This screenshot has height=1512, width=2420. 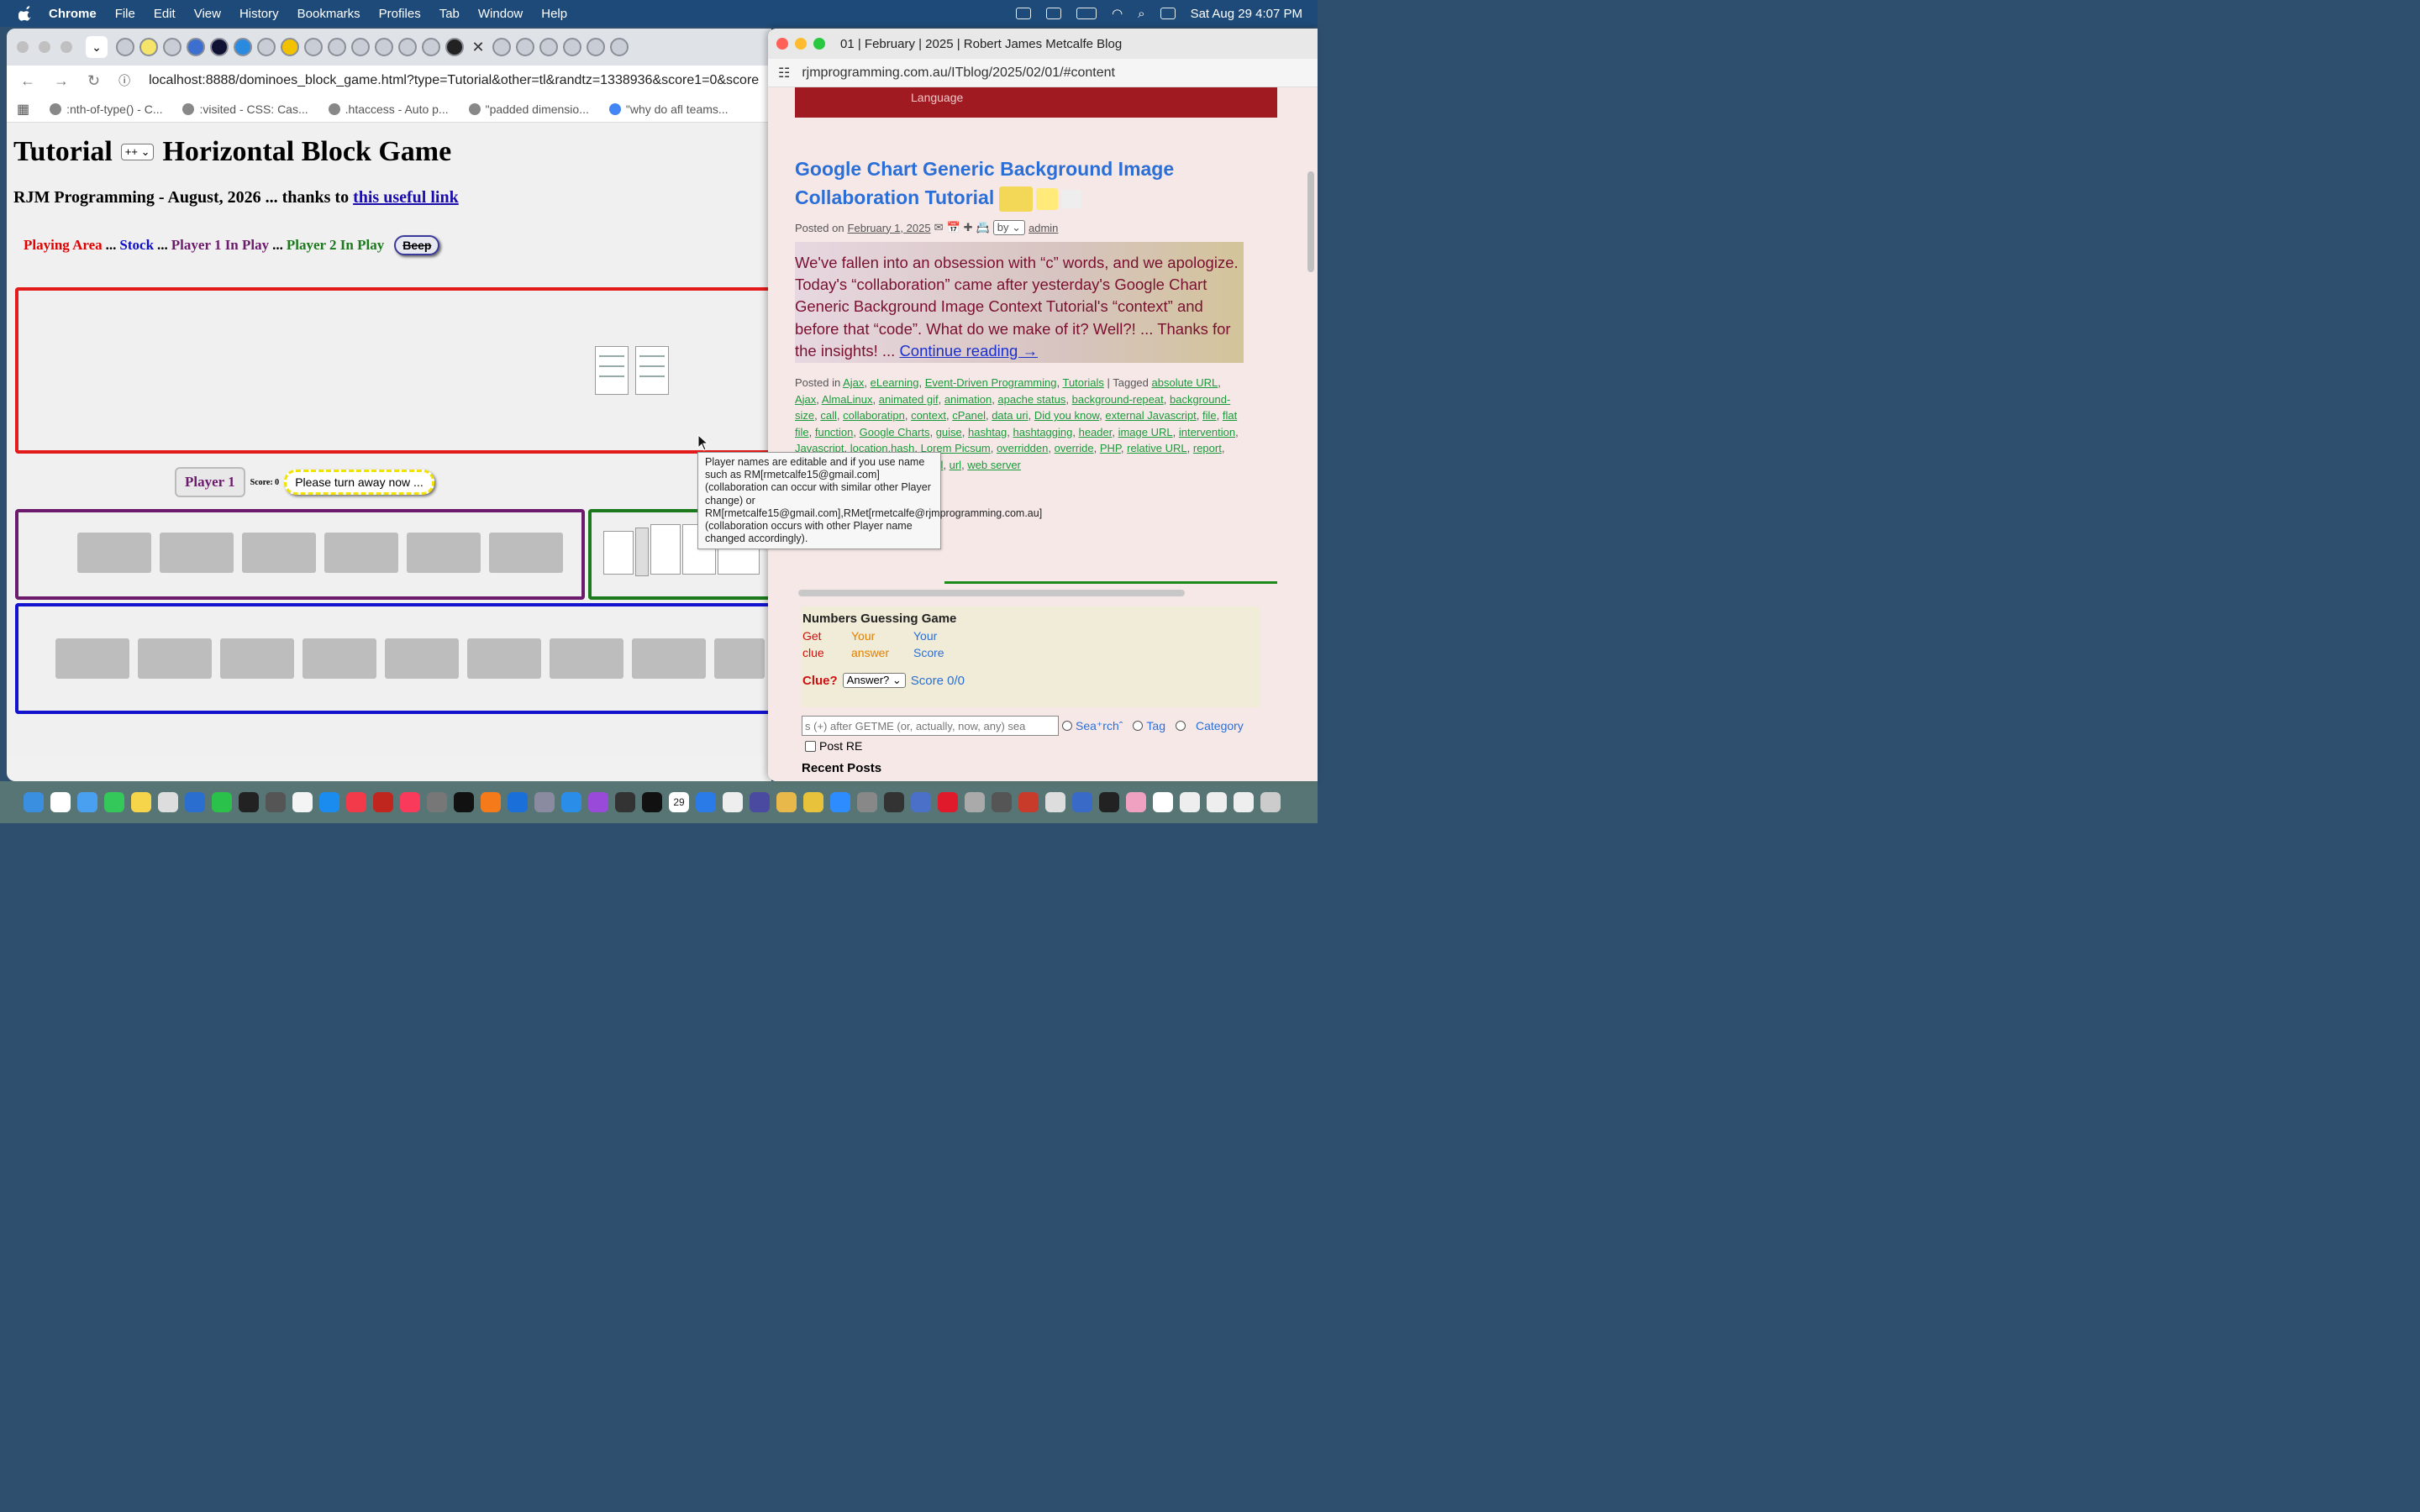 I want to click on tag-link: hashtagging, so click(x=1043, y=432).